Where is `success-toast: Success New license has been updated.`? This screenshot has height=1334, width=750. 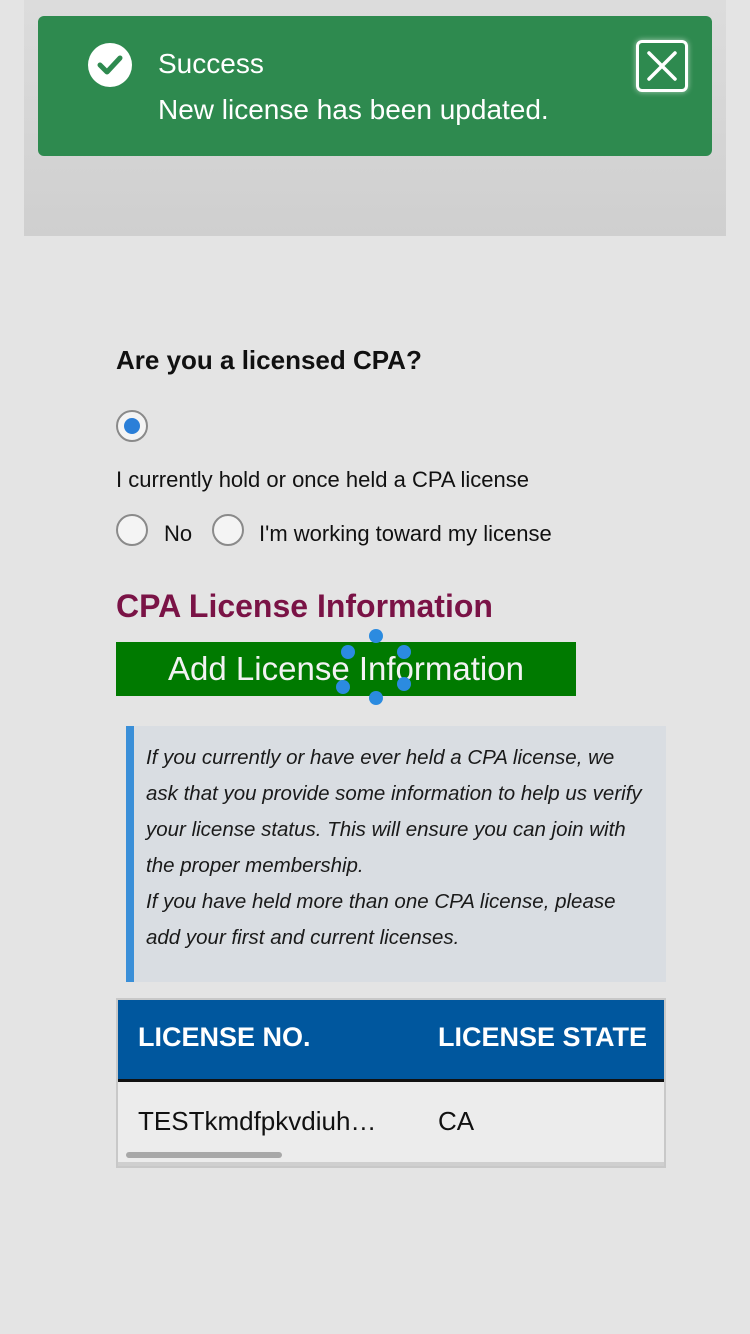 success-toast: Success New license has been updated. is located at coordinates (375, 86).